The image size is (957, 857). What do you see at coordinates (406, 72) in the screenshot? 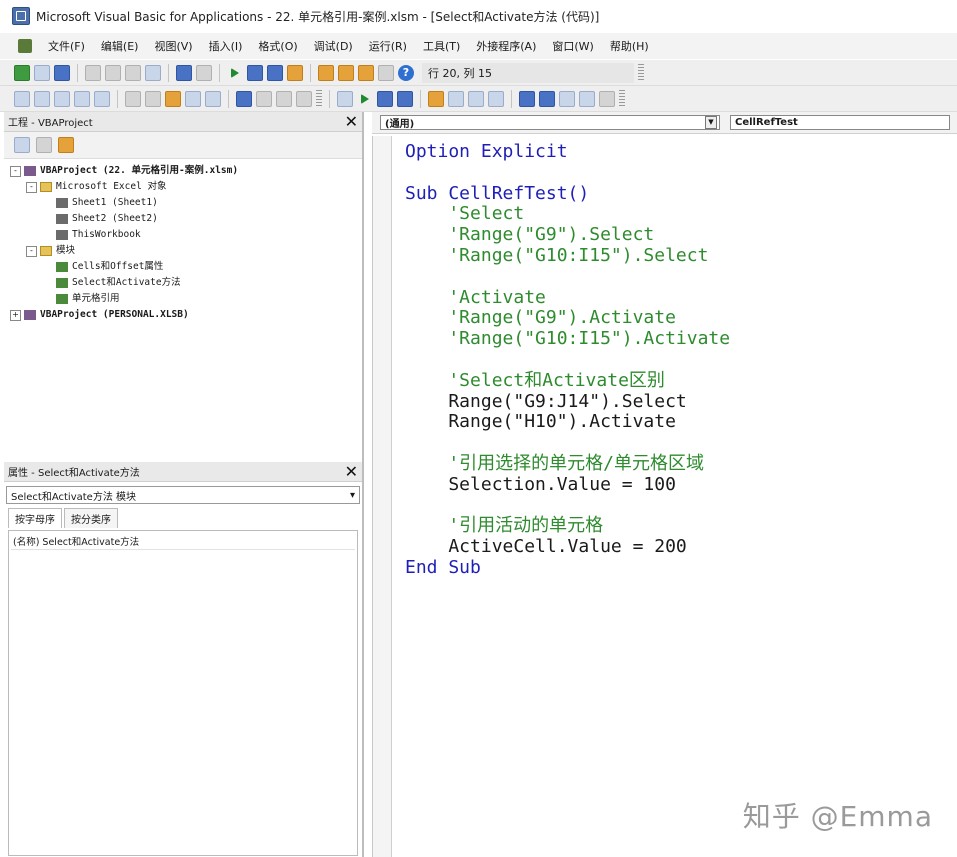
I see `help-icon: ?` at bounding box center [406, 72].